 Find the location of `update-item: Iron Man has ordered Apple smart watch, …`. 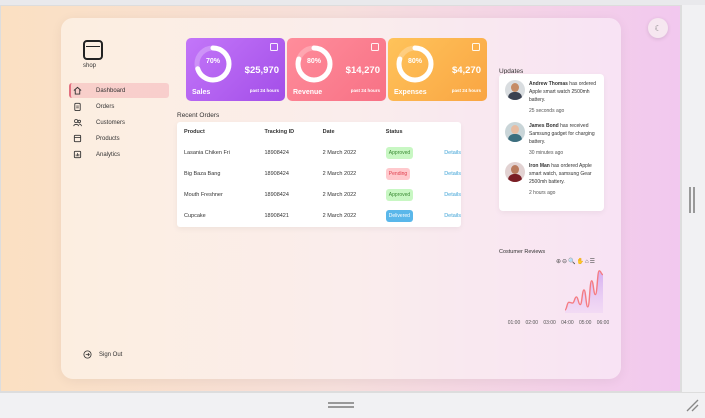

update-item: Iron Man has ordered Apple smart watch, … is located at coordinates (553, 179).